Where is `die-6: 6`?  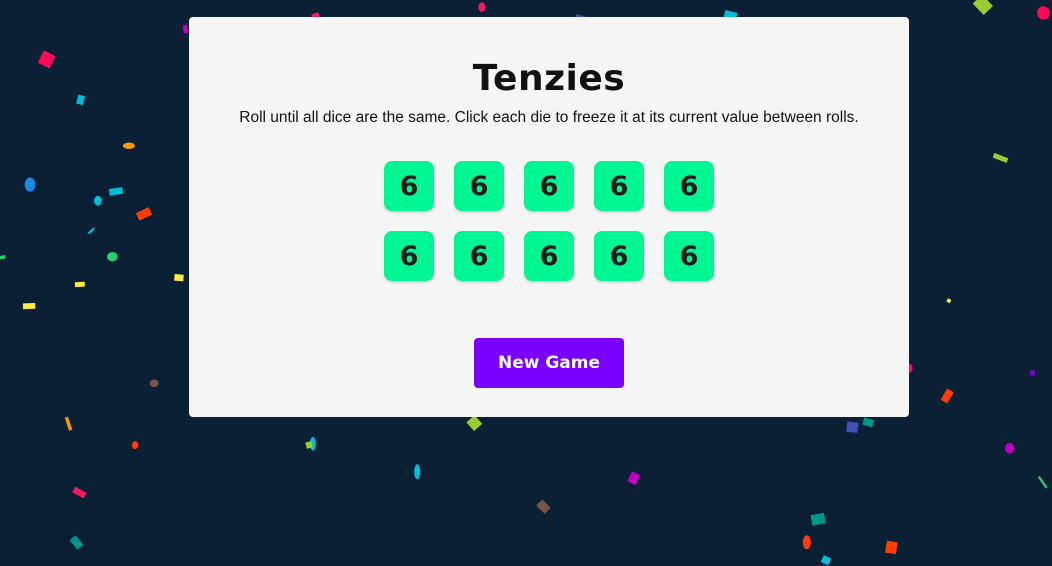
die-6: 6 is located at coordinates (409, 256).